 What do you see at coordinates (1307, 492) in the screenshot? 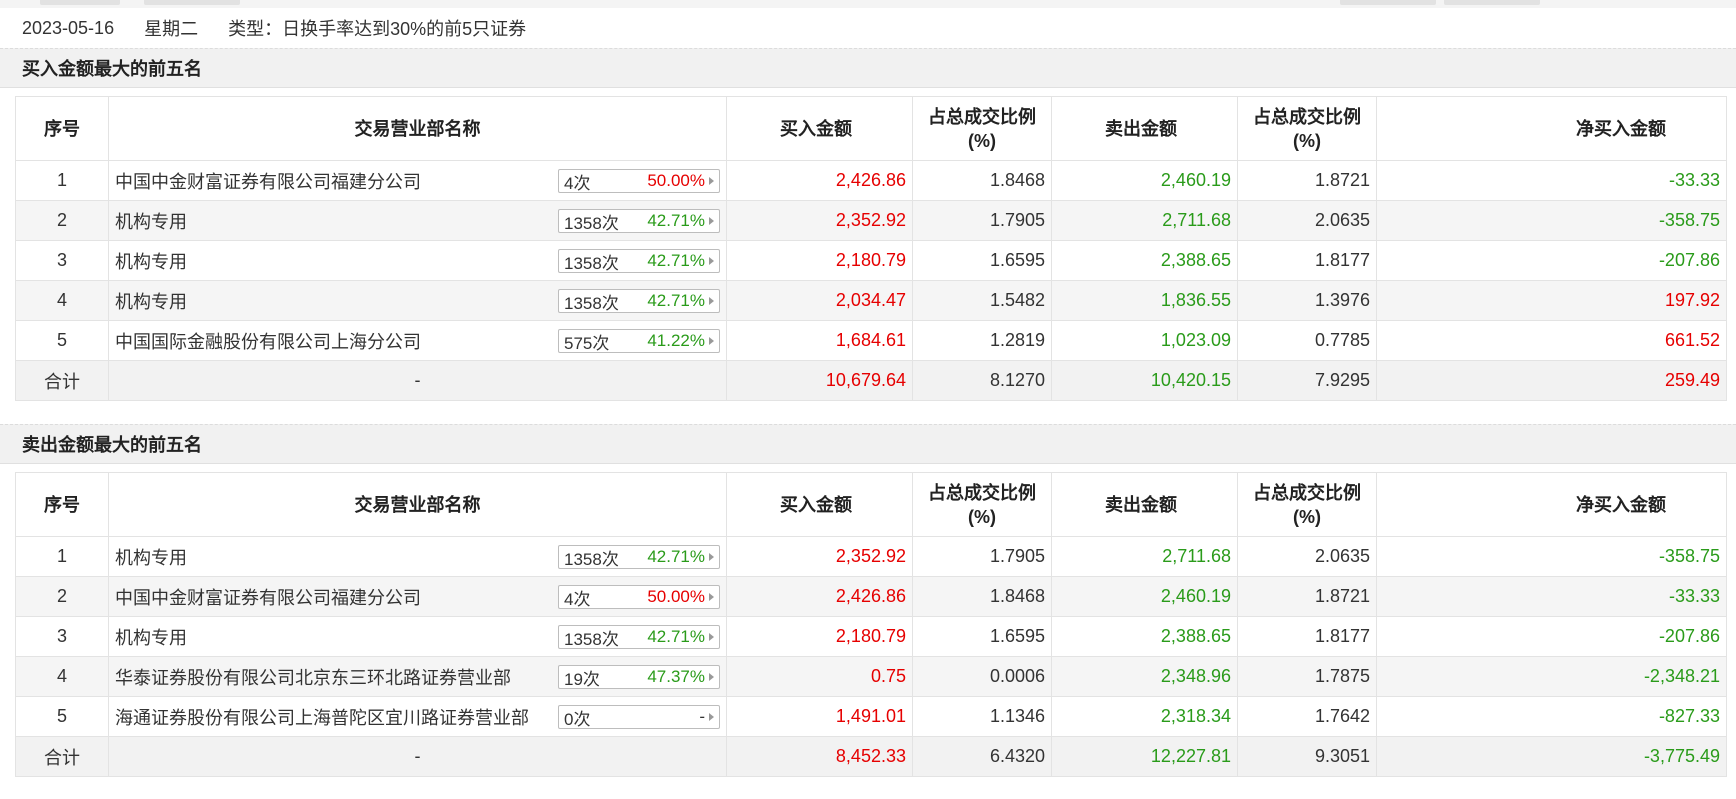
I see `header-line: 占总成交比例` at bounding box center [1307, 492].